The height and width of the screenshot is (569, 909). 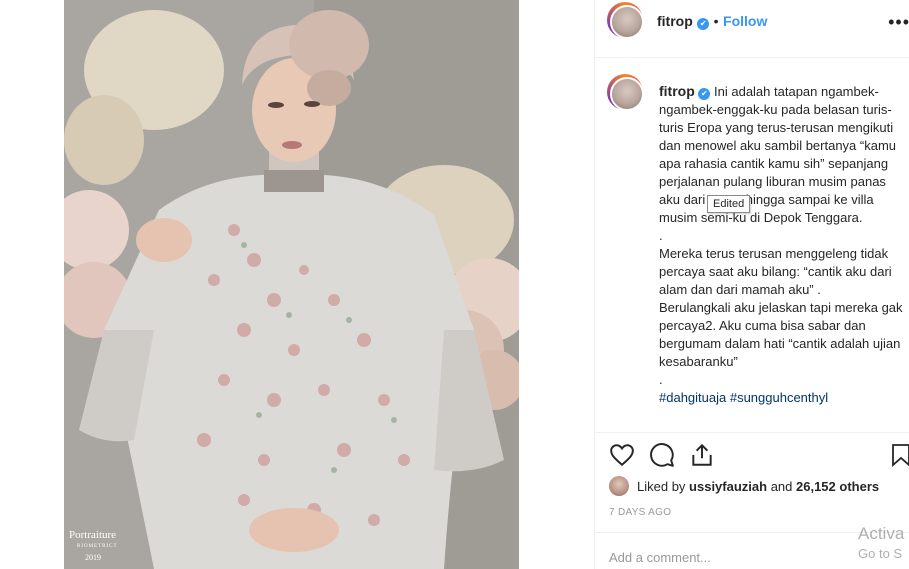 I want to click on post-header: fitrop ✔ • Follow •••, so click(x=752, y=29).